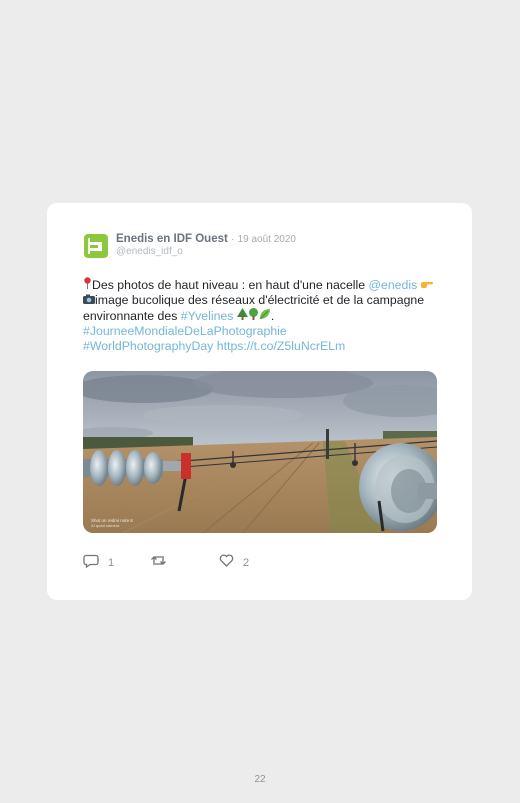  What do you see at coordinates (281, 346) in the screenshot?
I see `tweet-url-link: https://t.co/Z5luNcrELm` at bounding box center [281, 346].